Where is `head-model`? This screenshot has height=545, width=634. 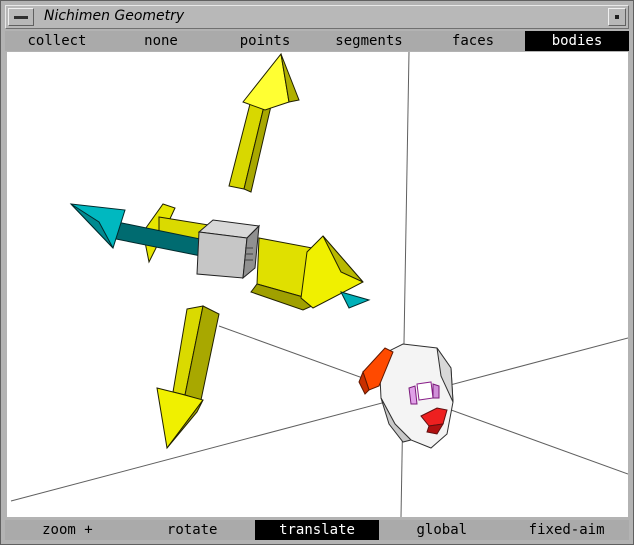 head-model is located at coordinates (406, 396).